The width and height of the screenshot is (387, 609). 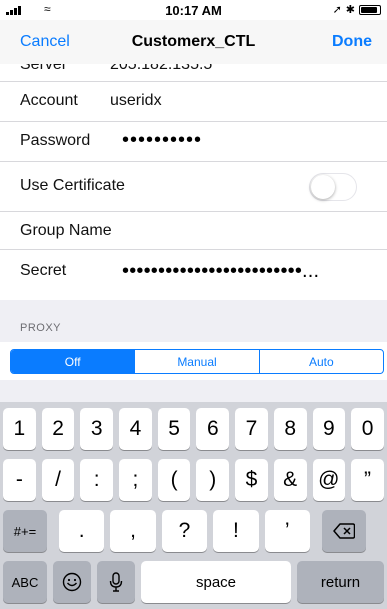 I want to click on key-apostrophe: ’, so click(x=287, y=531).